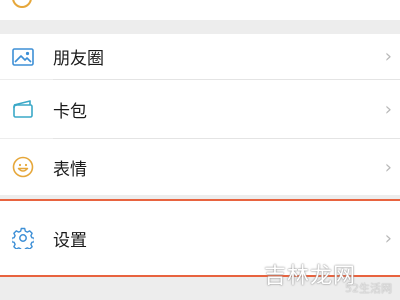  Describe the element at coordinates (78, 59) in the screenshot. I see `menu-item-label: 朋友圈` at that location.